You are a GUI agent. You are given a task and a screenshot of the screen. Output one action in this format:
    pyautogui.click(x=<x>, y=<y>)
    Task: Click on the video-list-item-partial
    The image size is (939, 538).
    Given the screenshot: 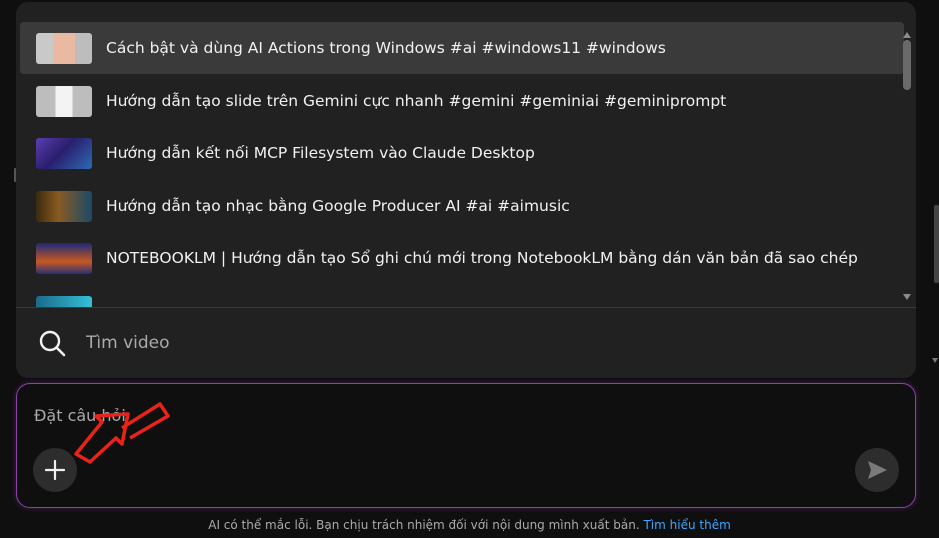 What is the action you would take?
    pyautogui.click(x=462, y=296)
    